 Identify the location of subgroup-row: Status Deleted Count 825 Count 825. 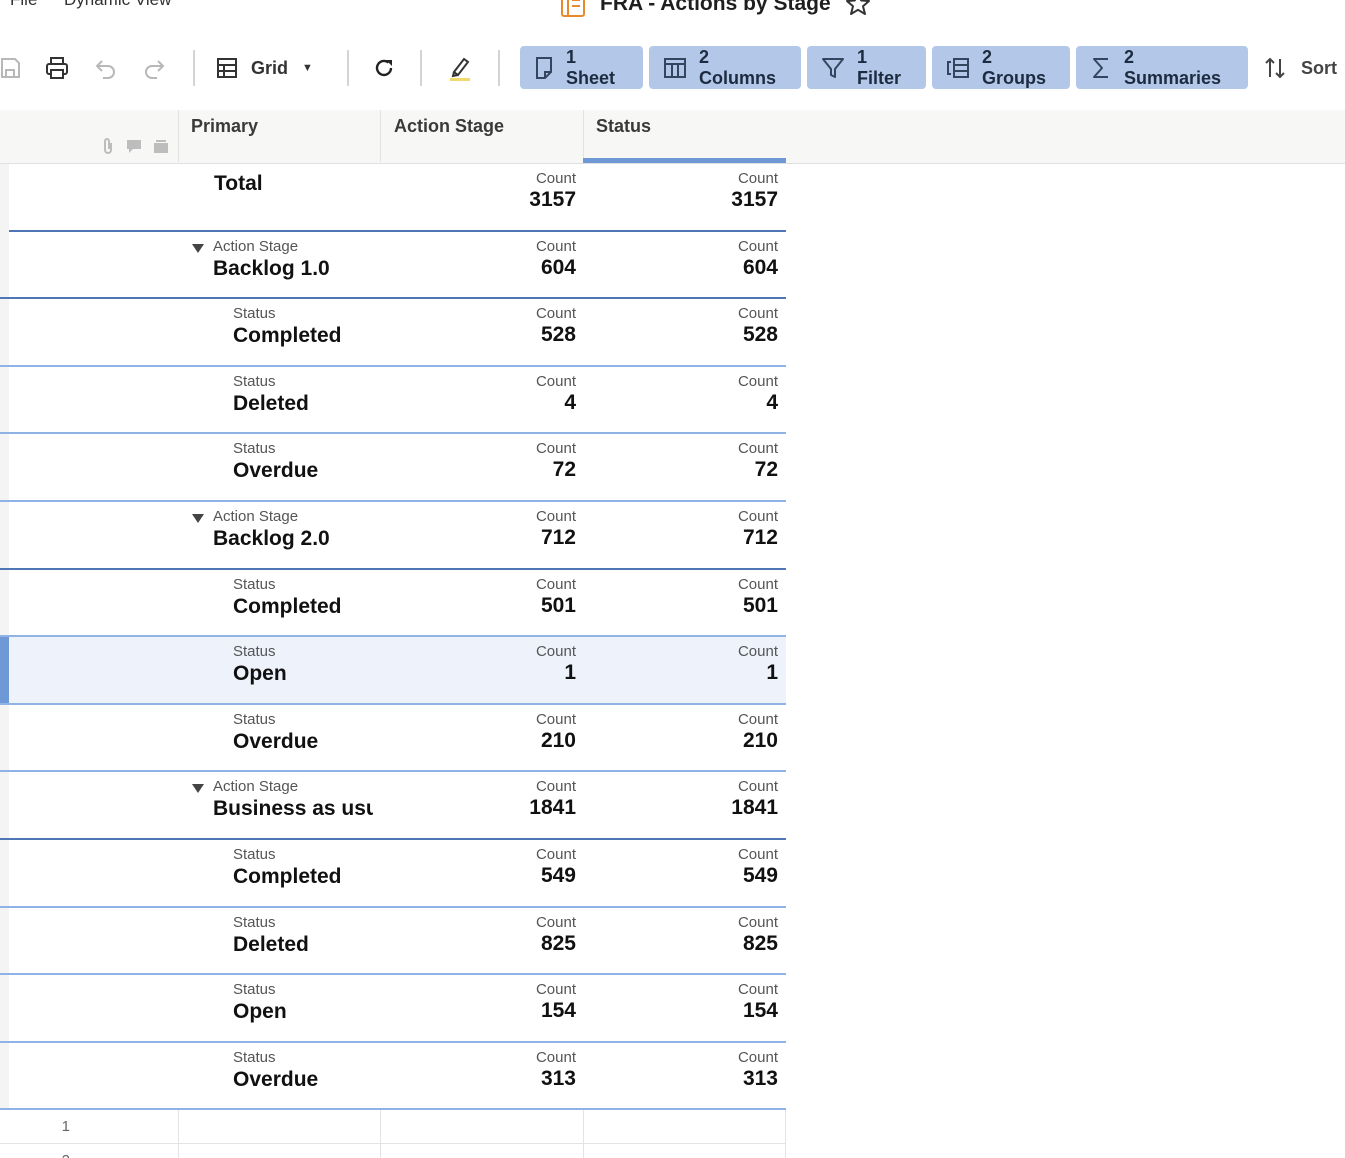
(393, 941).